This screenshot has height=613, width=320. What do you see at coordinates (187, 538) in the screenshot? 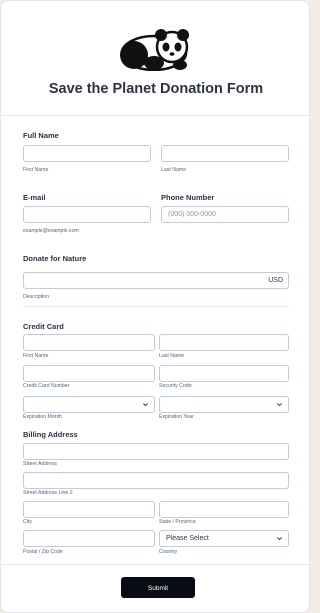
I see `country-select-value: Please Select` at bounding box center [187, 538].